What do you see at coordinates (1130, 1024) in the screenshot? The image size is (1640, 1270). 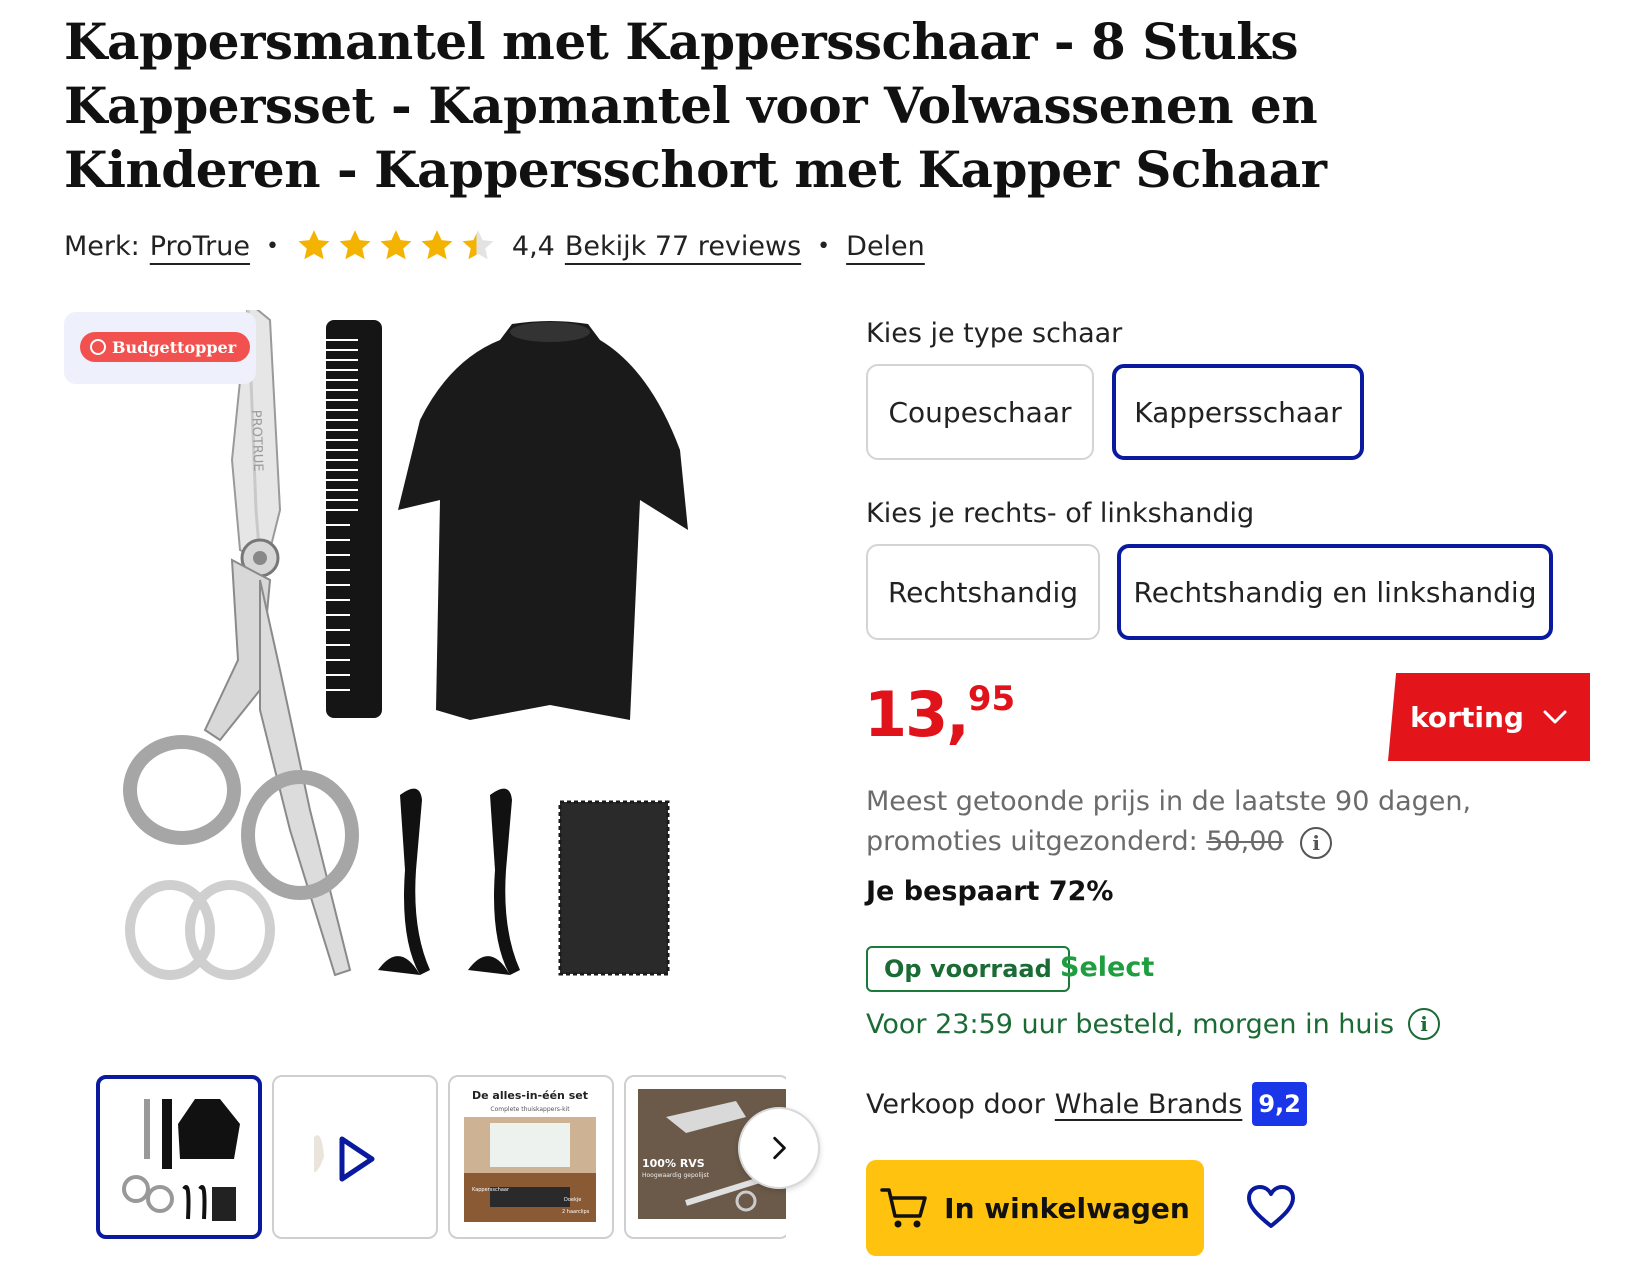 I see `delivery-text: Voor 23:59 uur besteld, morgen in huis` at bounding box center [1130, 1024].